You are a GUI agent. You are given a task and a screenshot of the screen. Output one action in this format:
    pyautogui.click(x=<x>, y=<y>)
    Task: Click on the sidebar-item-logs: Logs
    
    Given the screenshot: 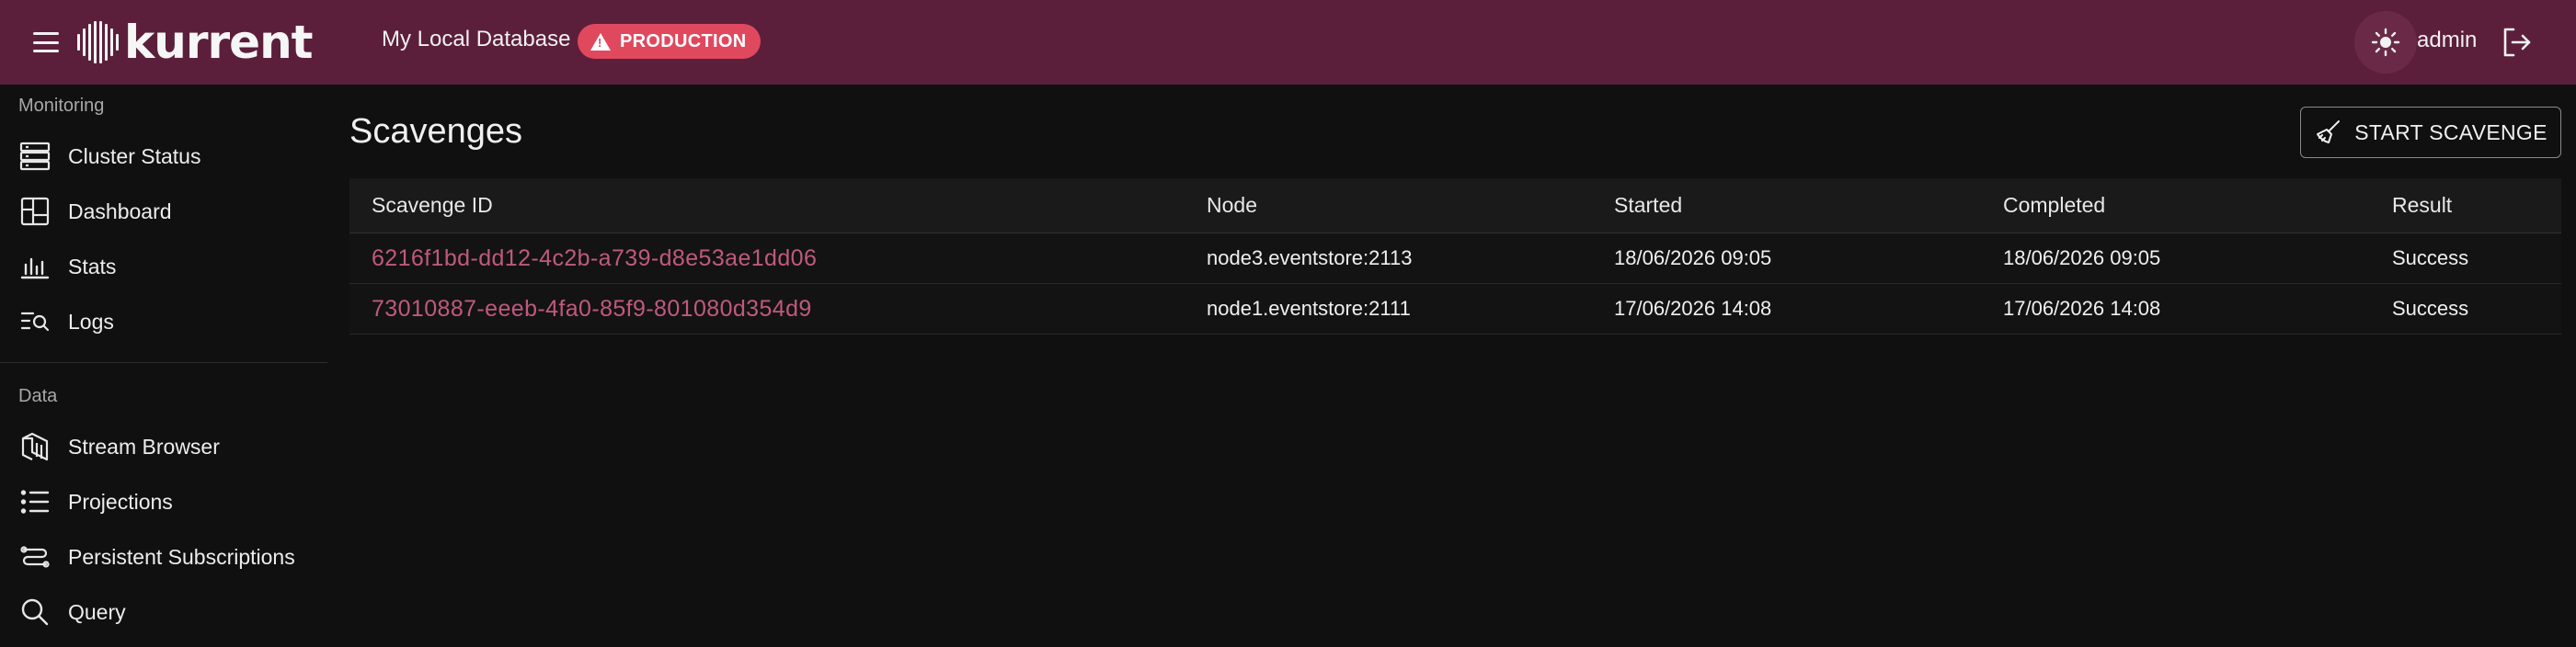 What is the action you would take?
    pyautogui.click(x=164, y=321)
    